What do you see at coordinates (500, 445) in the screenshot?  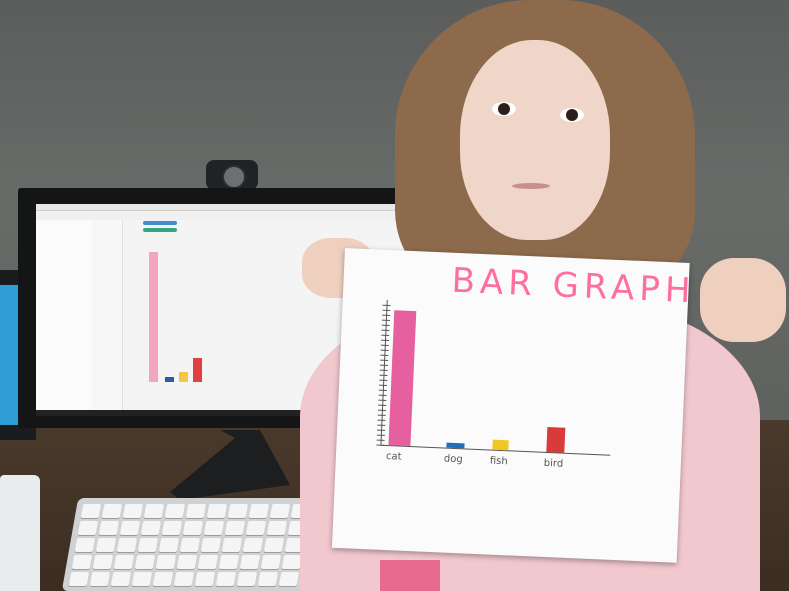 I see `bar-fish` at bounding box center [500, 445].